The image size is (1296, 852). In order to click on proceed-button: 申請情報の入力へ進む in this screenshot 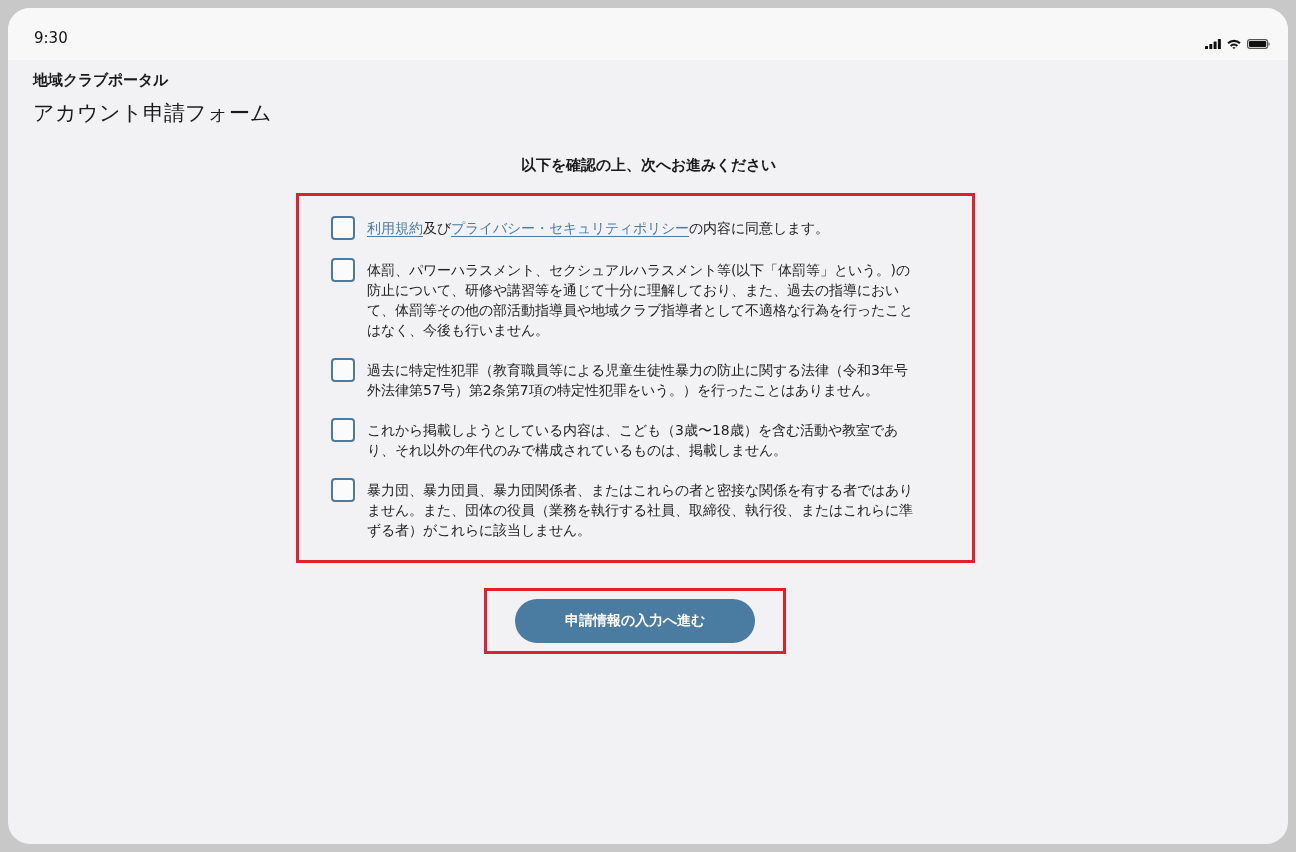, I will do `click(635, 621)`.